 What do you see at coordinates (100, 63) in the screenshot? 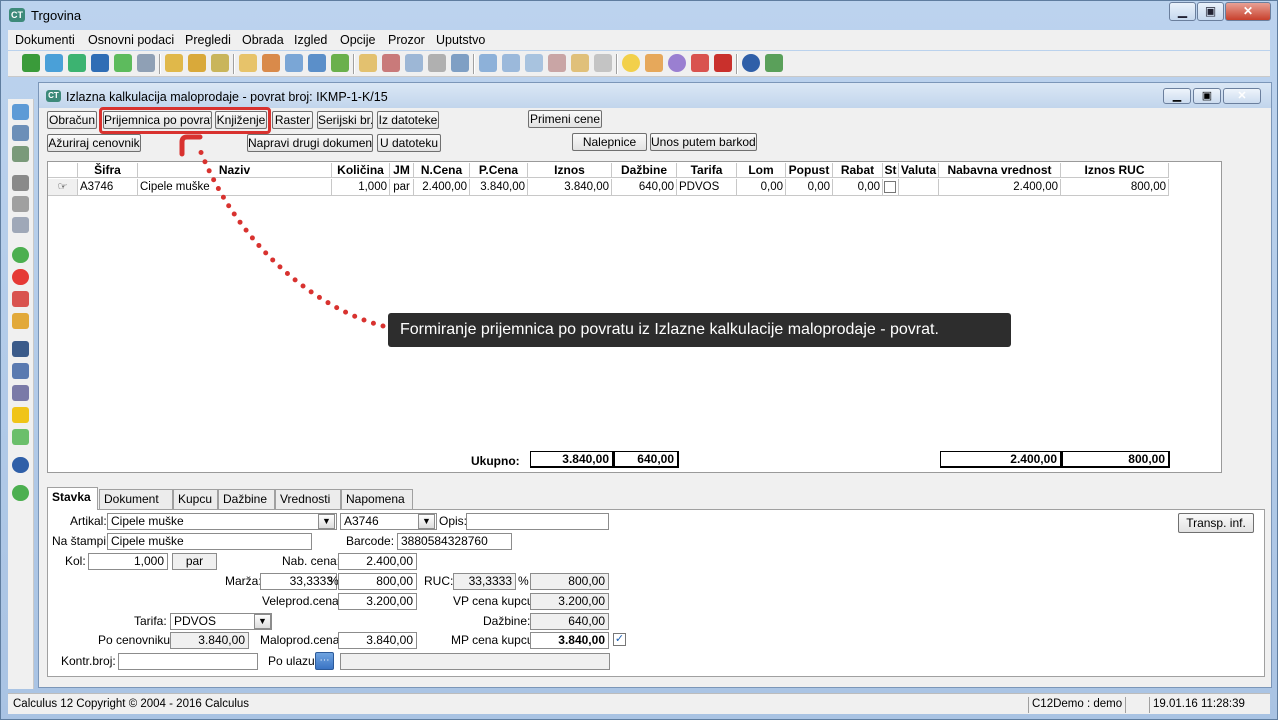
I see `import-icon` at bounding box center [100, 63].